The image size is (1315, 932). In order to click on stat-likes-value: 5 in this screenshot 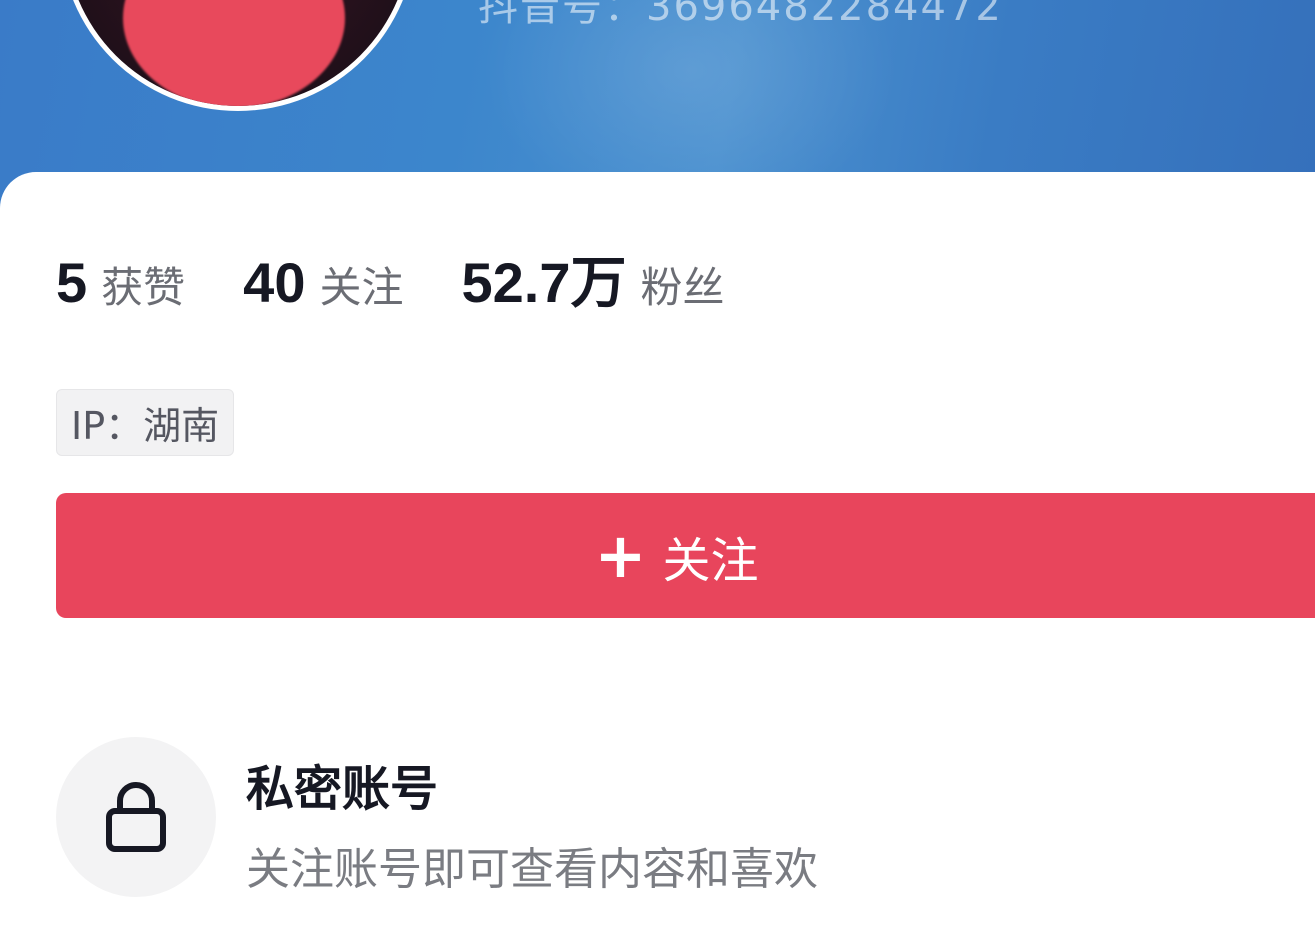, I will do `click(72, 282)`.